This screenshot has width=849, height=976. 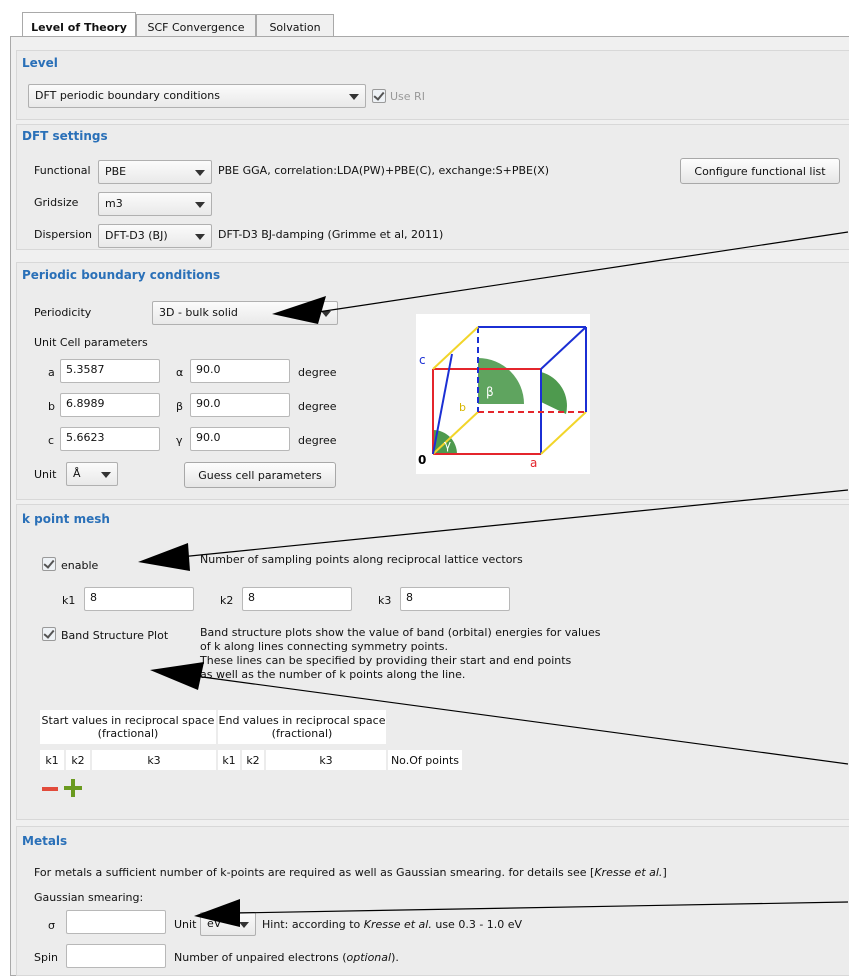 What do you see at coordinates (245, 313) in the screenshot?
I see `periodicity-select: 3D - bulk solid` at bounding box center [245, 313].